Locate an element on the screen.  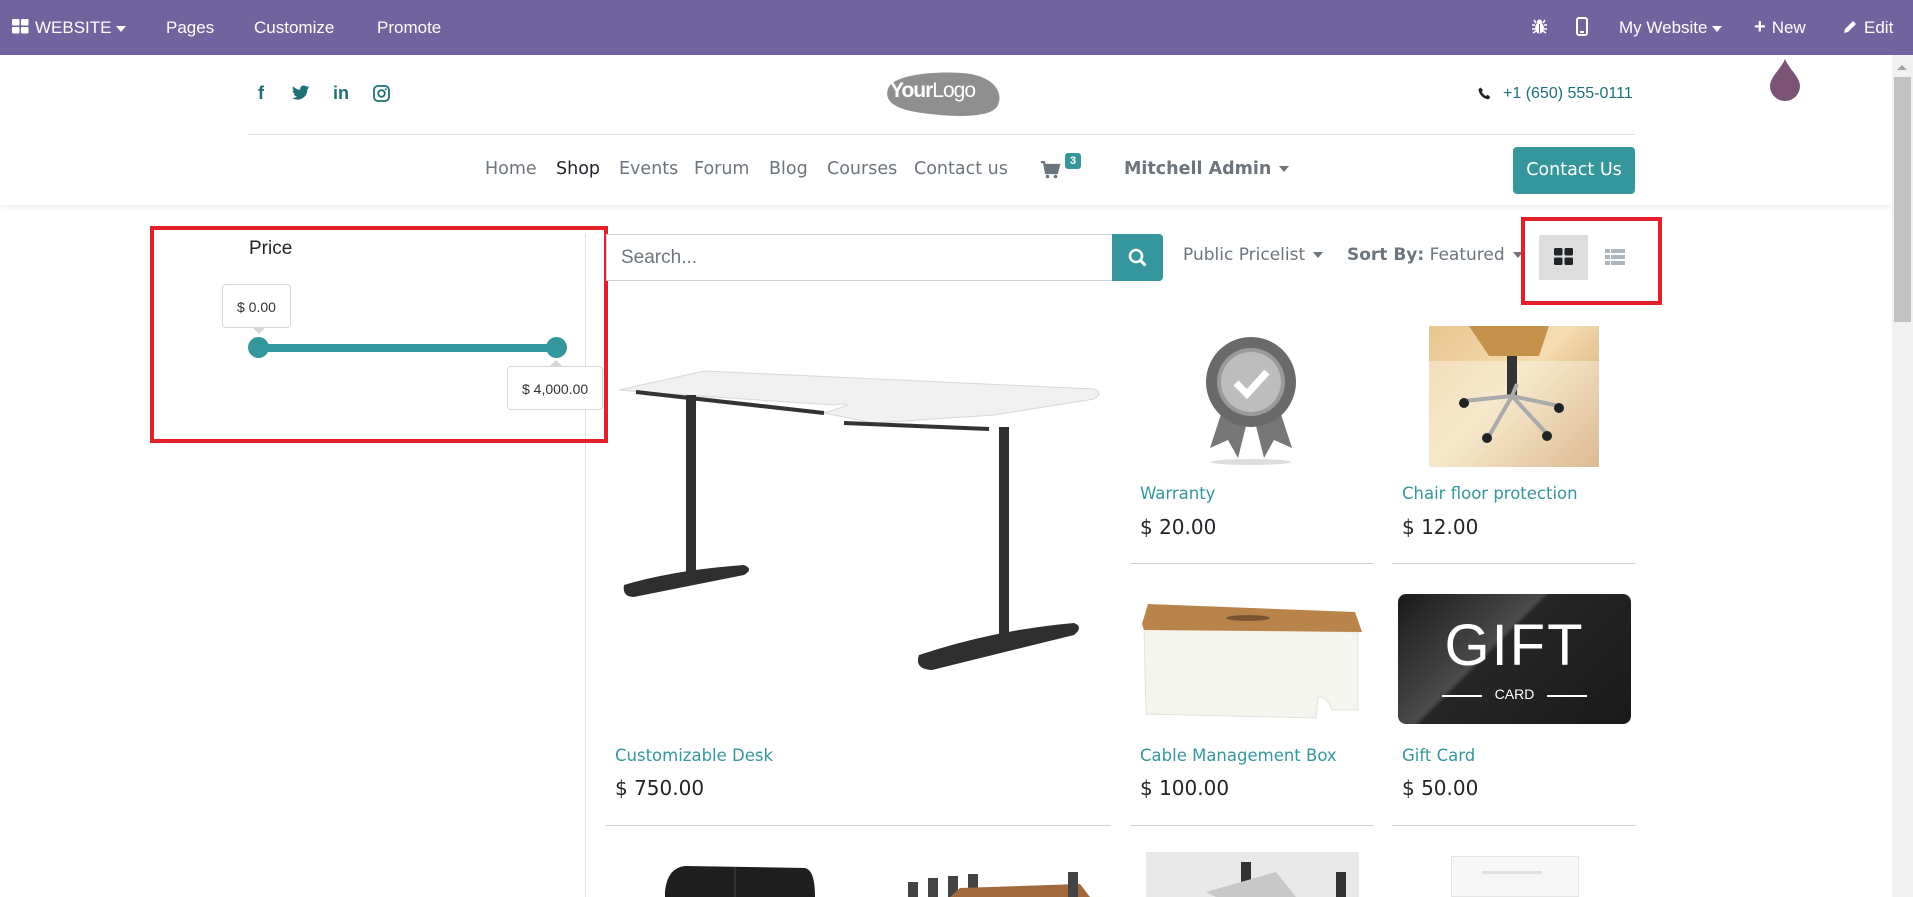
product-image-gift-card: GIFT CARD is located at coordinates (1514, 659).